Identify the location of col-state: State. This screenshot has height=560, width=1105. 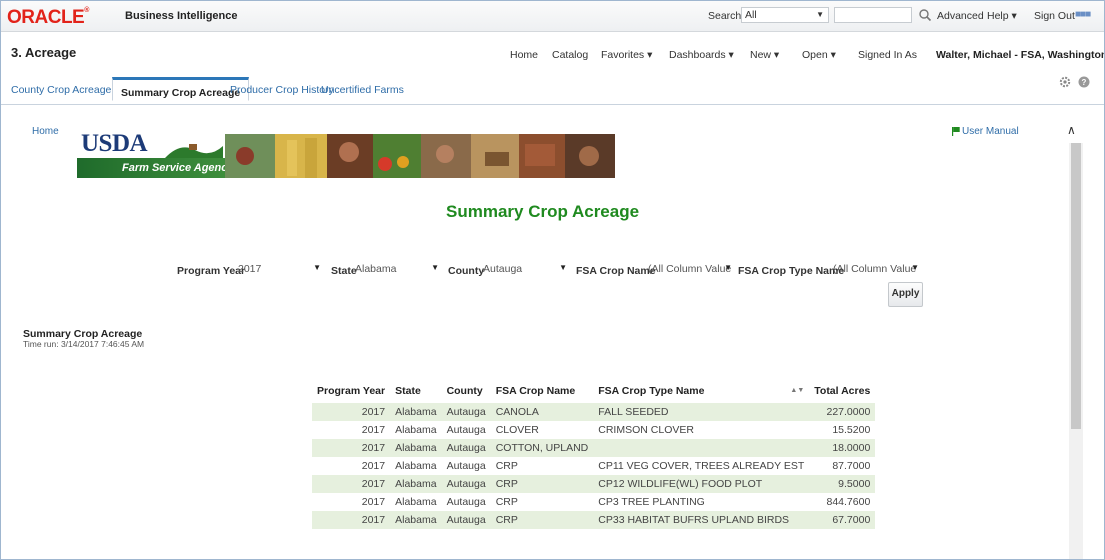
(416, 391).